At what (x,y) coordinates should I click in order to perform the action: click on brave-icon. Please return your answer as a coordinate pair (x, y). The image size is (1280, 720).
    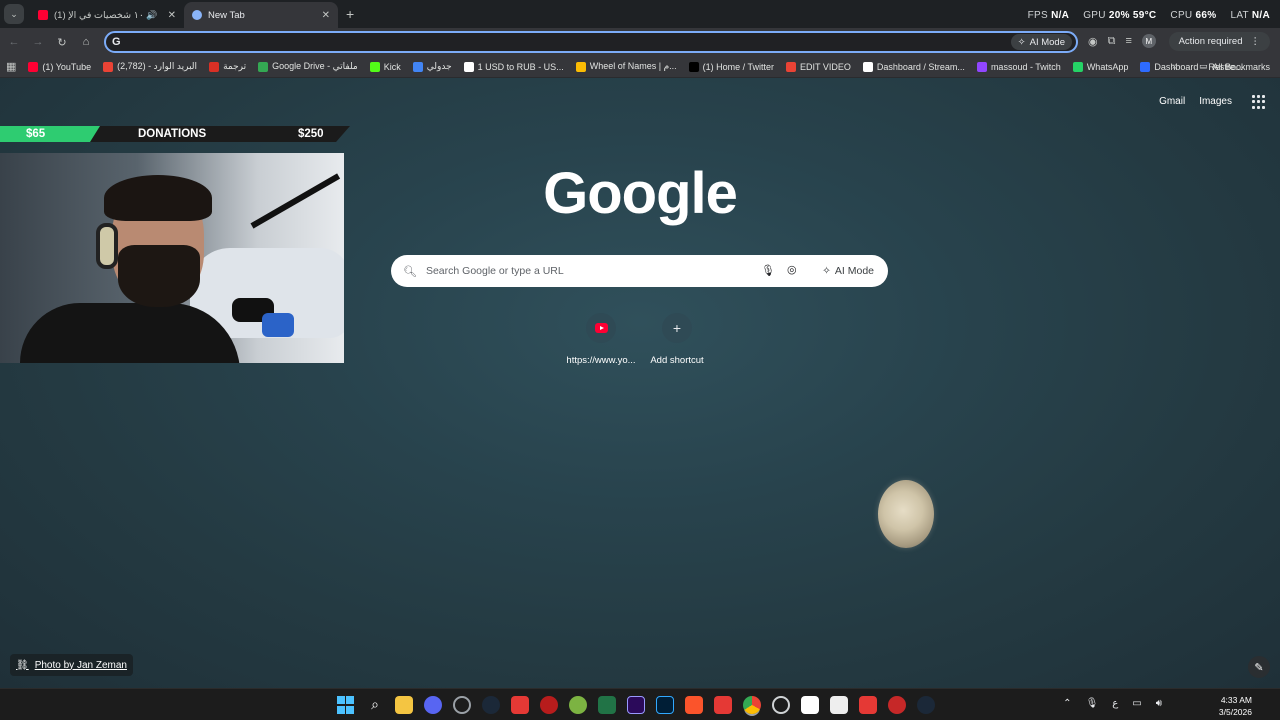
    Looking at the image, I should click on (694, 705).